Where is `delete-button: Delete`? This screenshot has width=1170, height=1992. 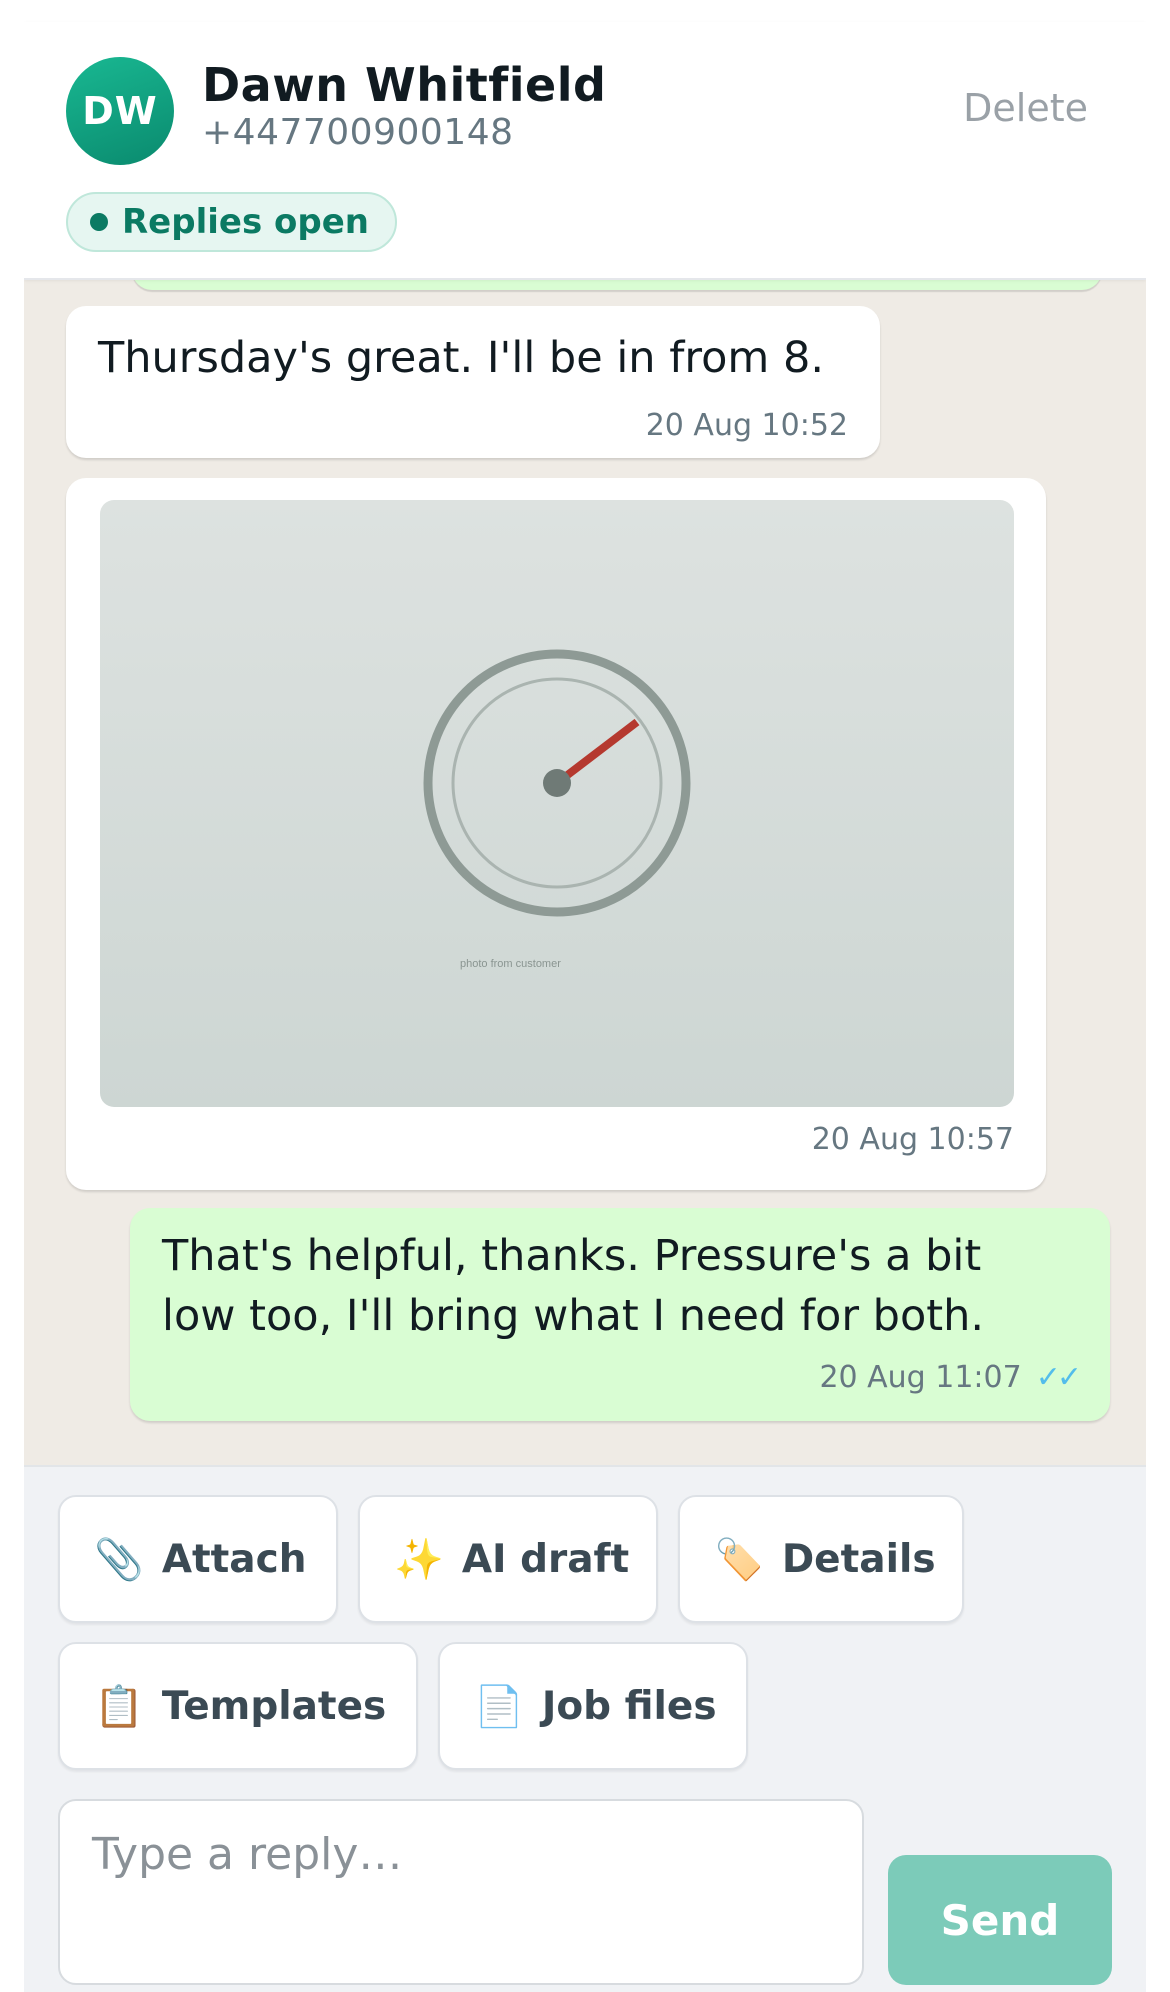 delete-button: Delete is located at coordinates (1025, 108).